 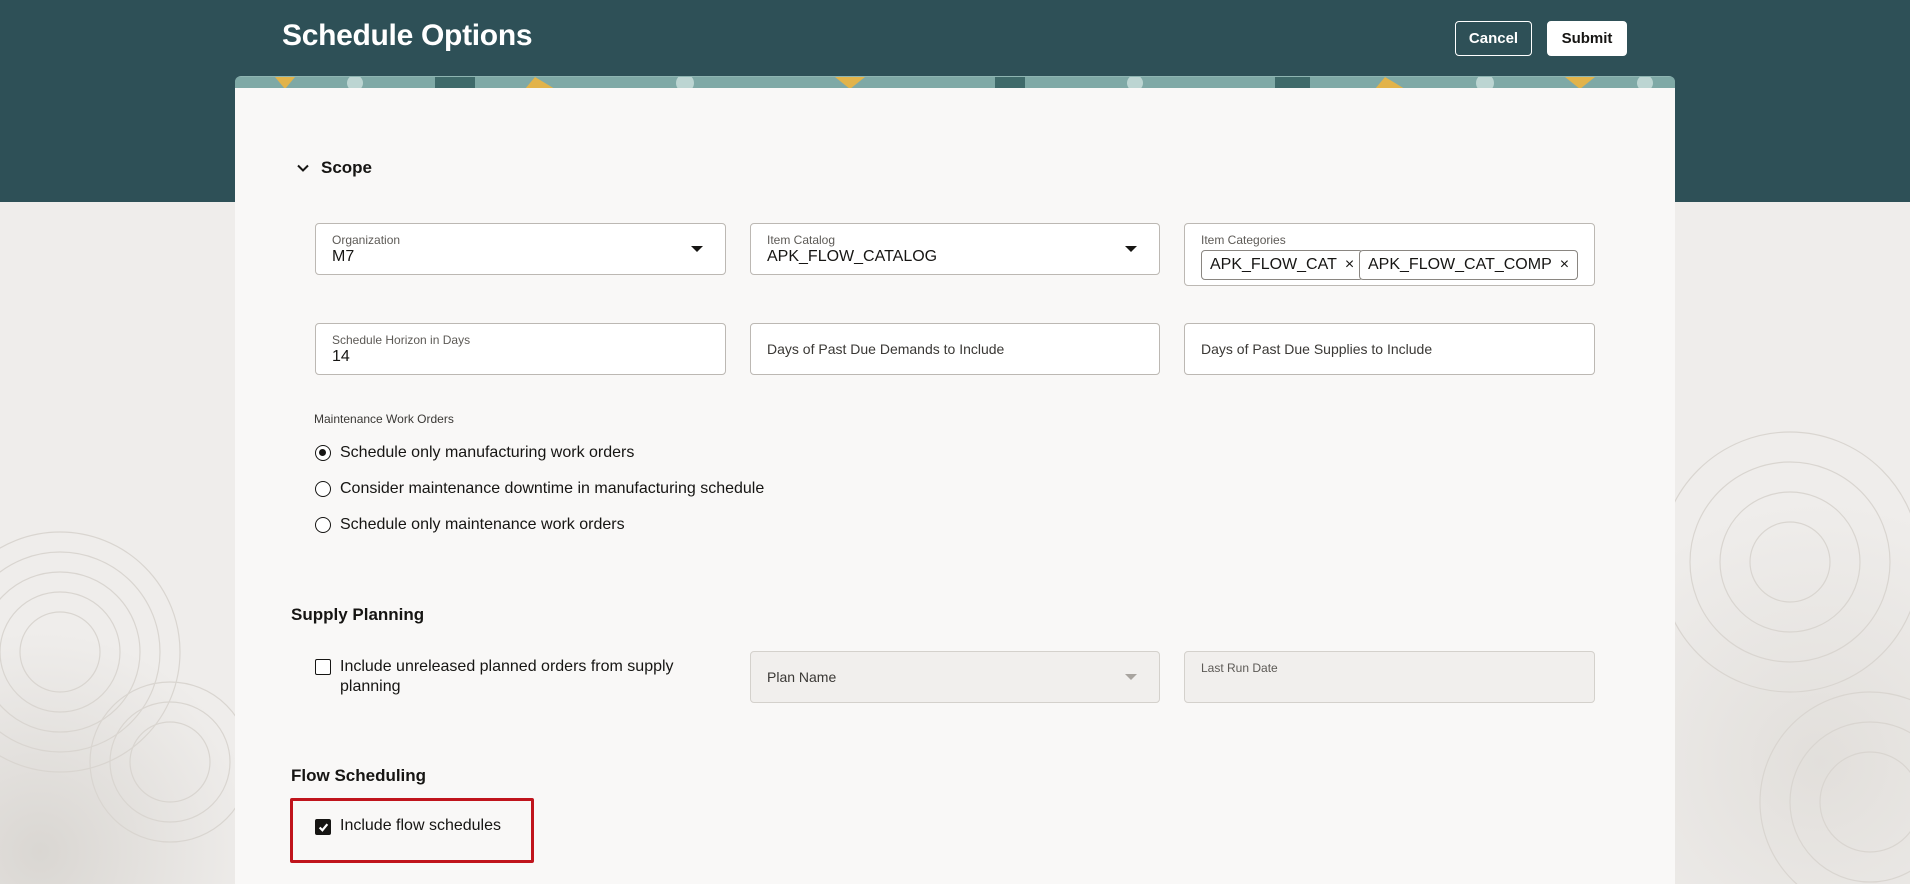 I want to click on organization-select: Organization M7, so click(x=520, y=249).